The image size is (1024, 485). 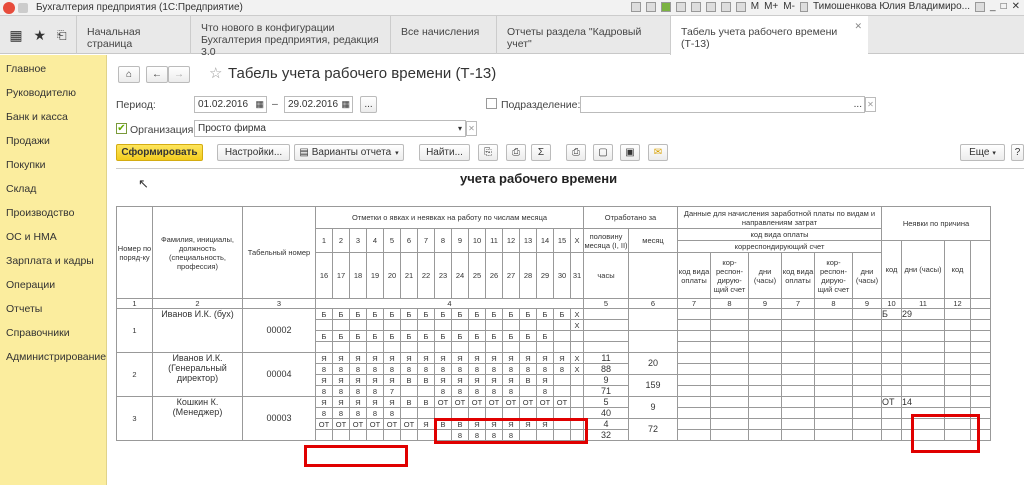 I want to click on close-button: ✕, so click(x=1016, y=6).